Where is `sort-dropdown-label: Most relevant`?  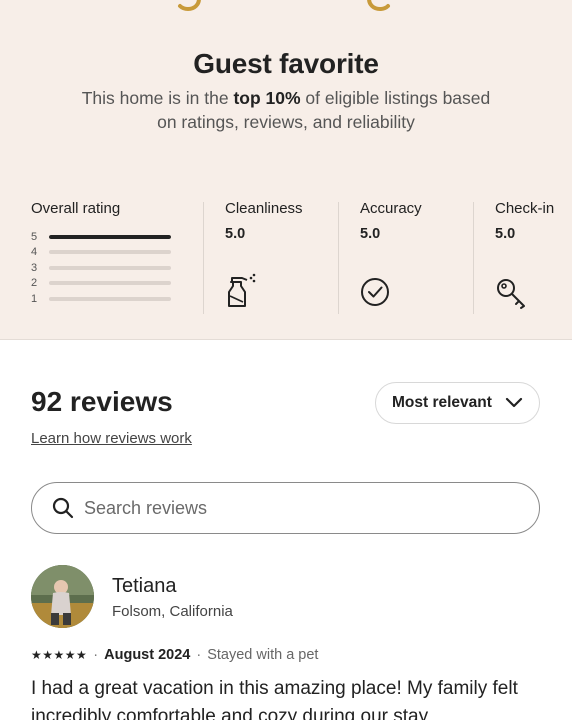 sort-dropdown-label: Most relevant is located at coordinates (442, 402).